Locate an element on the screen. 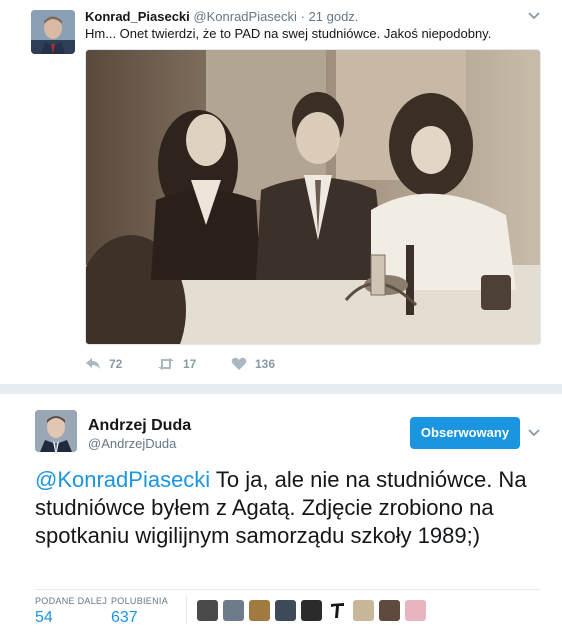  reply-icon is located at coordinates (93, 364).